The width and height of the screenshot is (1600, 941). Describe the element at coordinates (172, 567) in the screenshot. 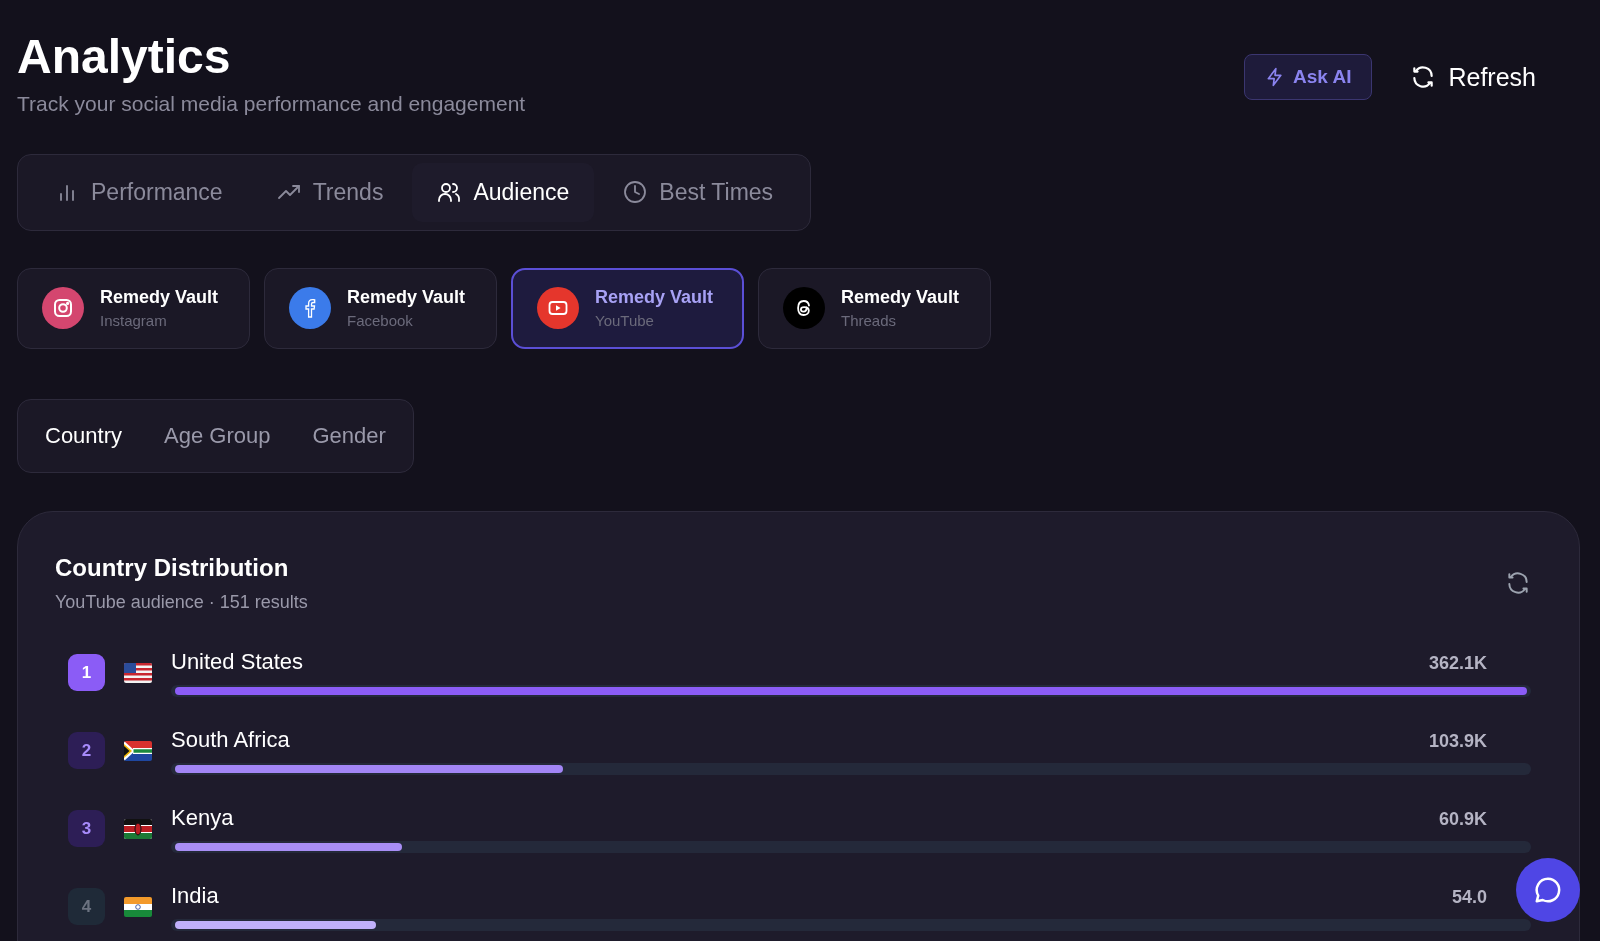

I see `card-title: Country Distribution` at that location.